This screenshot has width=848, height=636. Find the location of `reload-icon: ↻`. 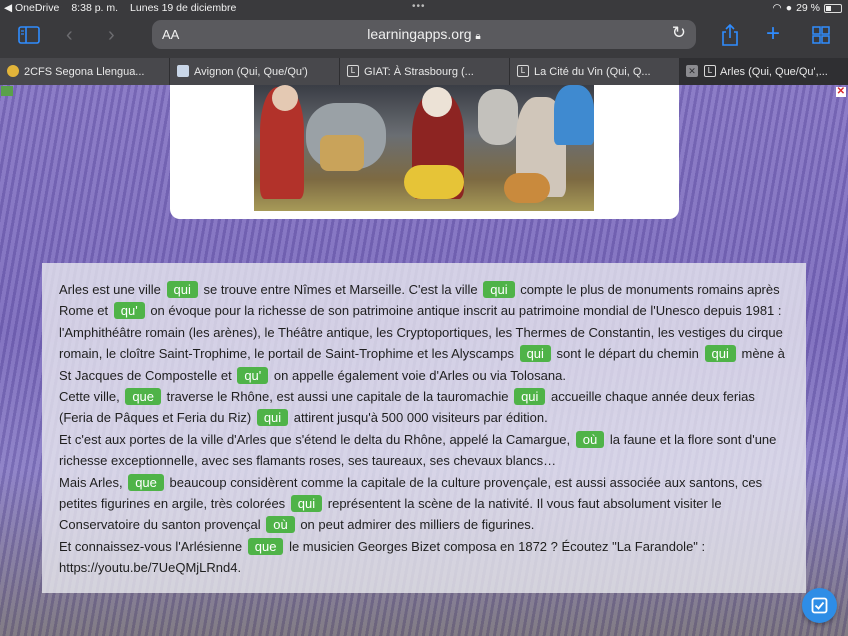

reload-icon: ↻ is located at coordinates (679, 33).